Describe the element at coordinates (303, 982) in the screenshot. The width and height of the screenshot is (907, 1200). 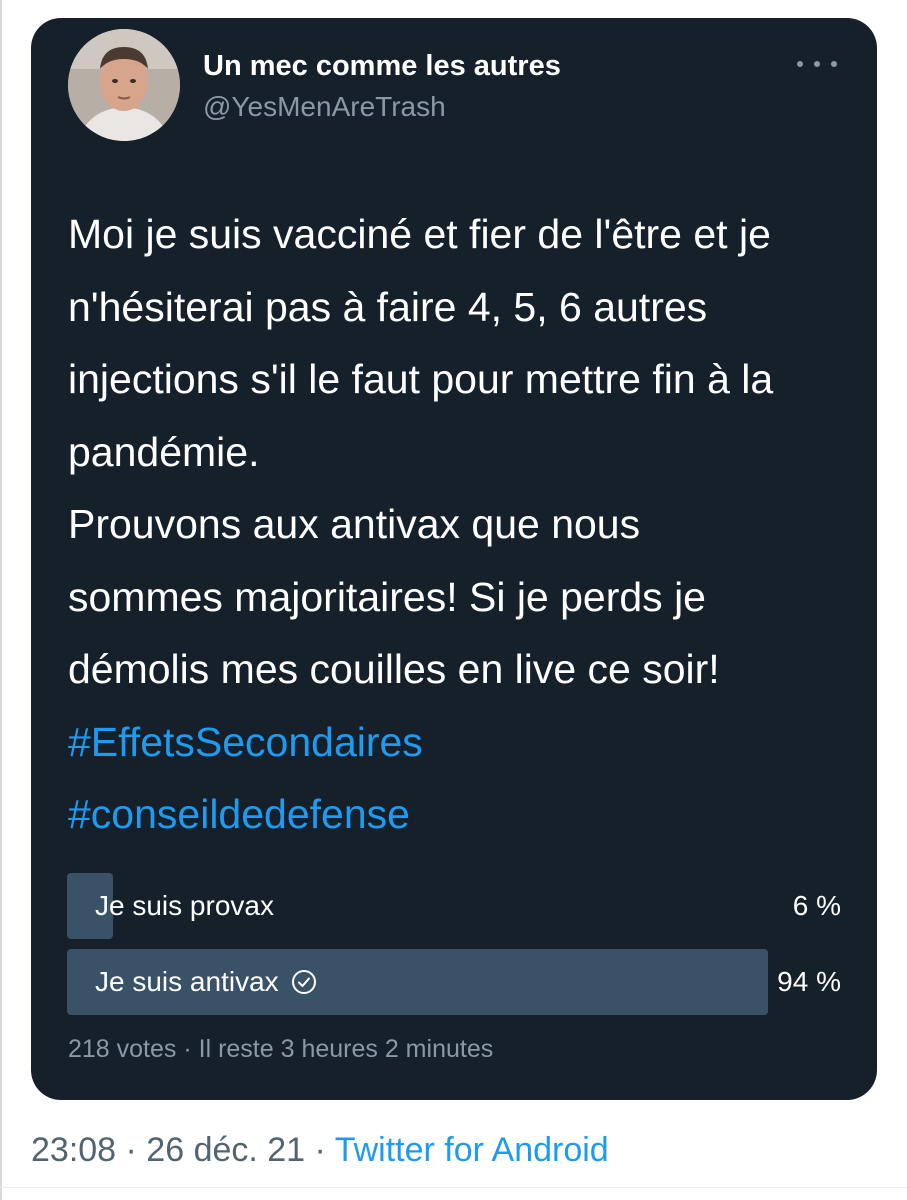
I see `check-circle-icon` at that location.